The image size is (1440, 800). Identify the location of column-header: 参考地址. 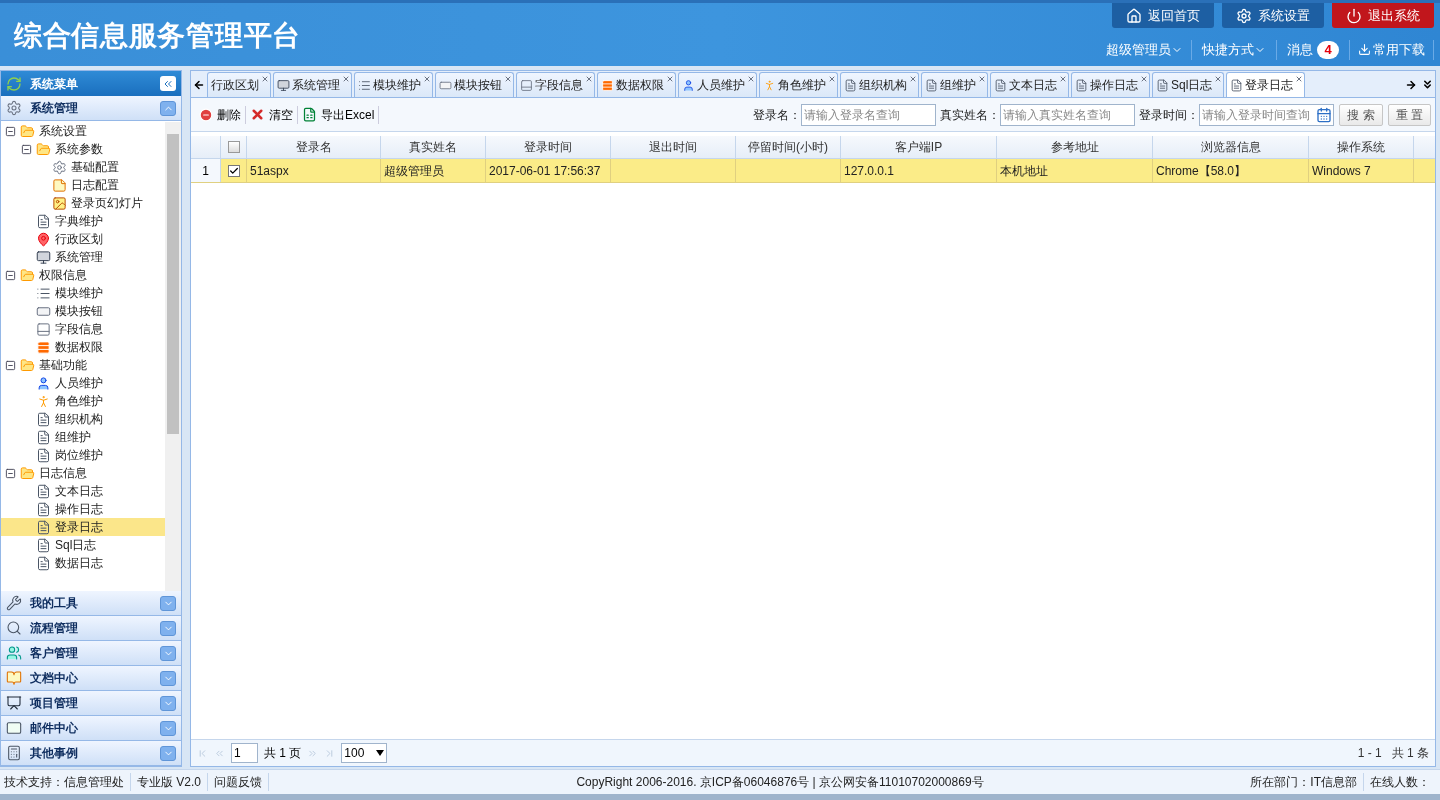
(1075, 147).